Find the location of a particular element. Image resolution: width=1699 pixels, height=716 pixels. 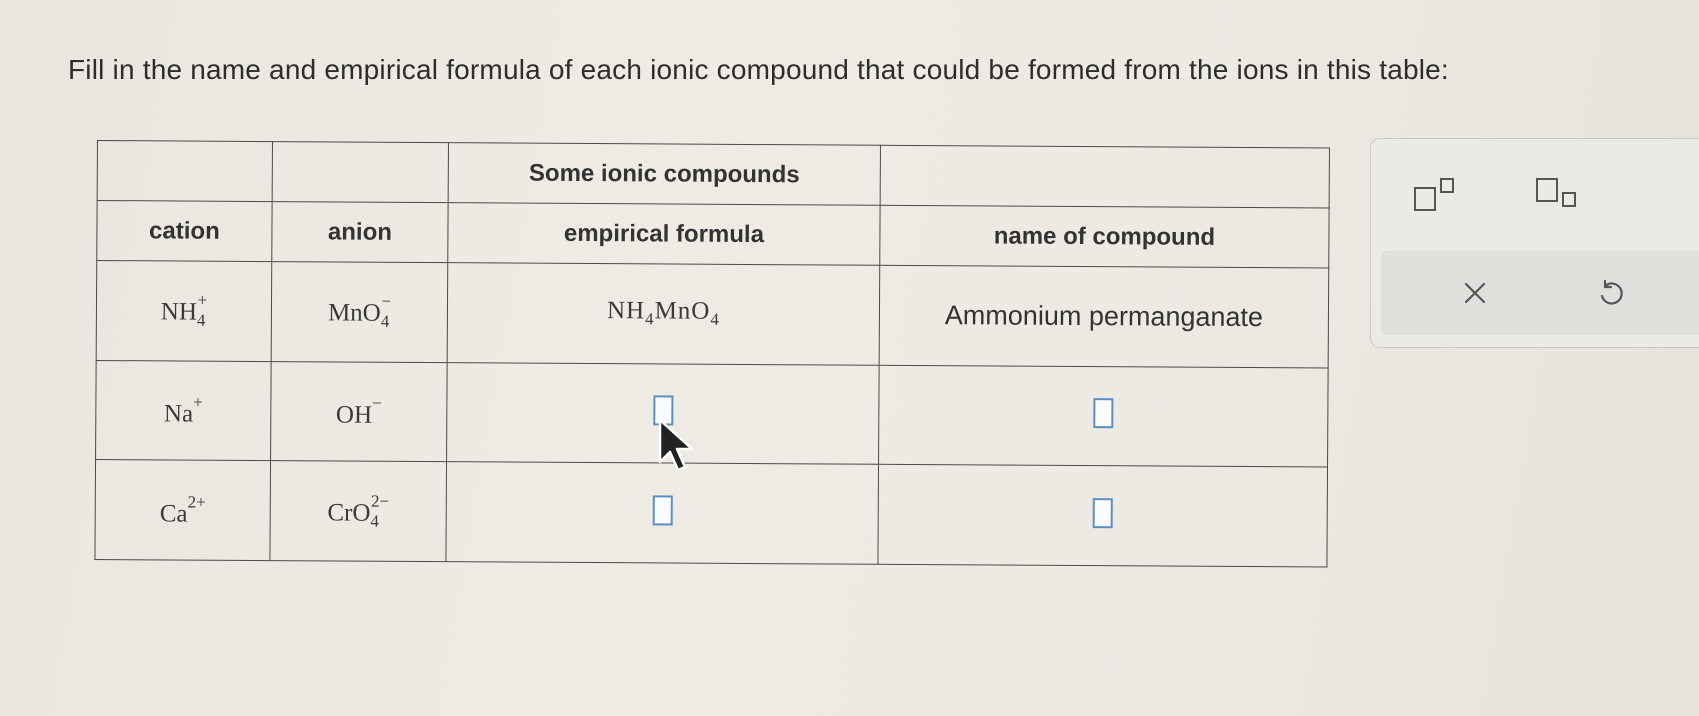

anion-cell: CrO42− is located at coordinates (358, 511).